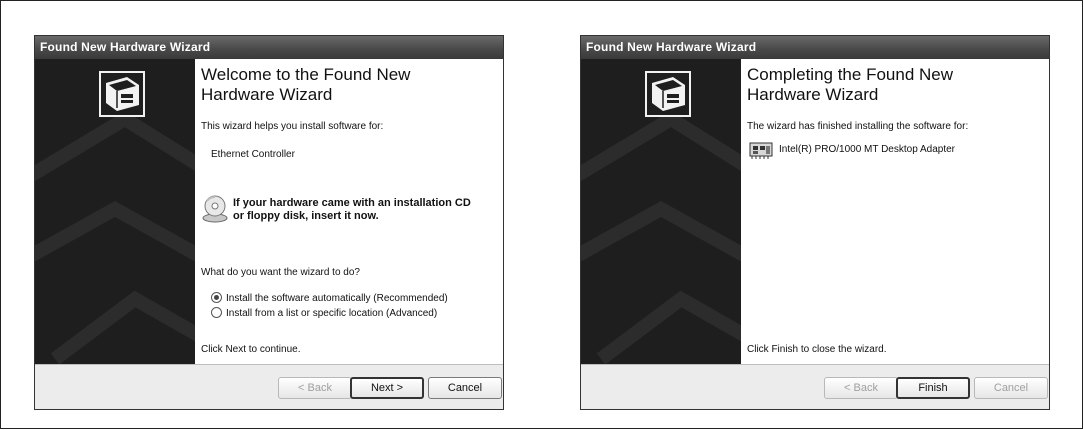 The image size is (1084, 430). What do you see at coordinates (817, 349) in the screenshot?
I see `footer-text: Click Finish to close the wizard.` at bounding box center [817, 349].